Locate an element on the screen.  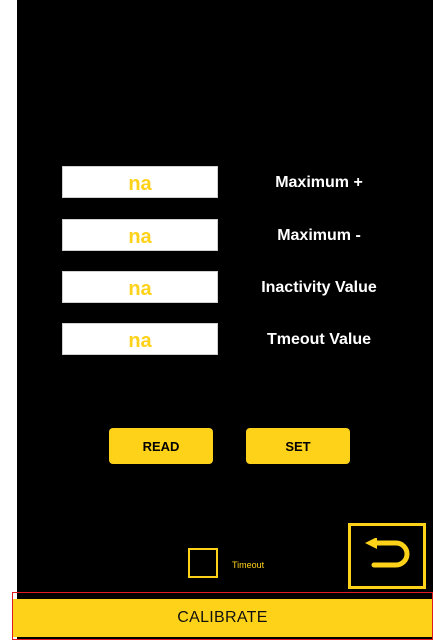
inactivity-value-field: na is located at coordinates (140, 287).